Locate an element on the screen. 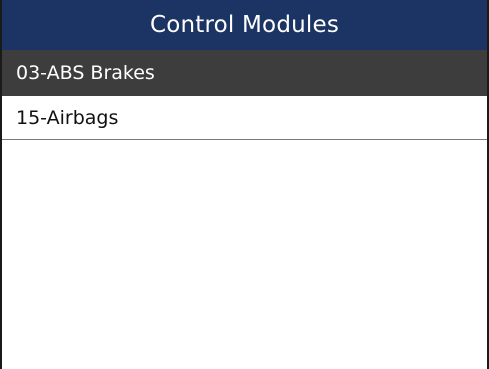 The image size is (489, 369). list-item-label: 03-ABS Brakes is located at coordinates (85, 73).